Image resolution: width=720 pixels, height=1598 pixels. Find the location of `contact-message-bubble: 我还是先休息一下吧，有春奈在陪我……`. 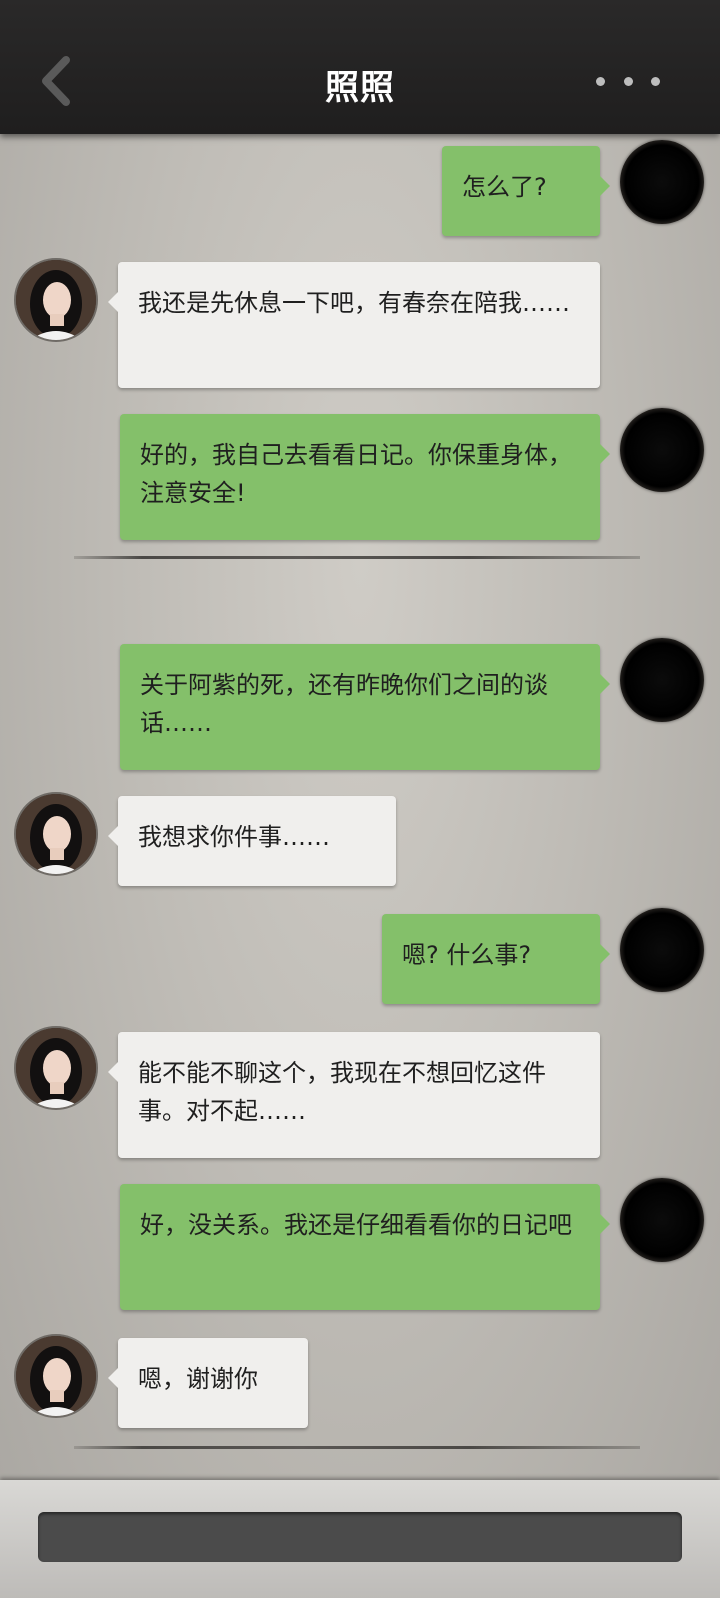

contact-message-bubble: 我还是先休息一下吧，有春奈在陪我…… is located at coordinates (354, 325).